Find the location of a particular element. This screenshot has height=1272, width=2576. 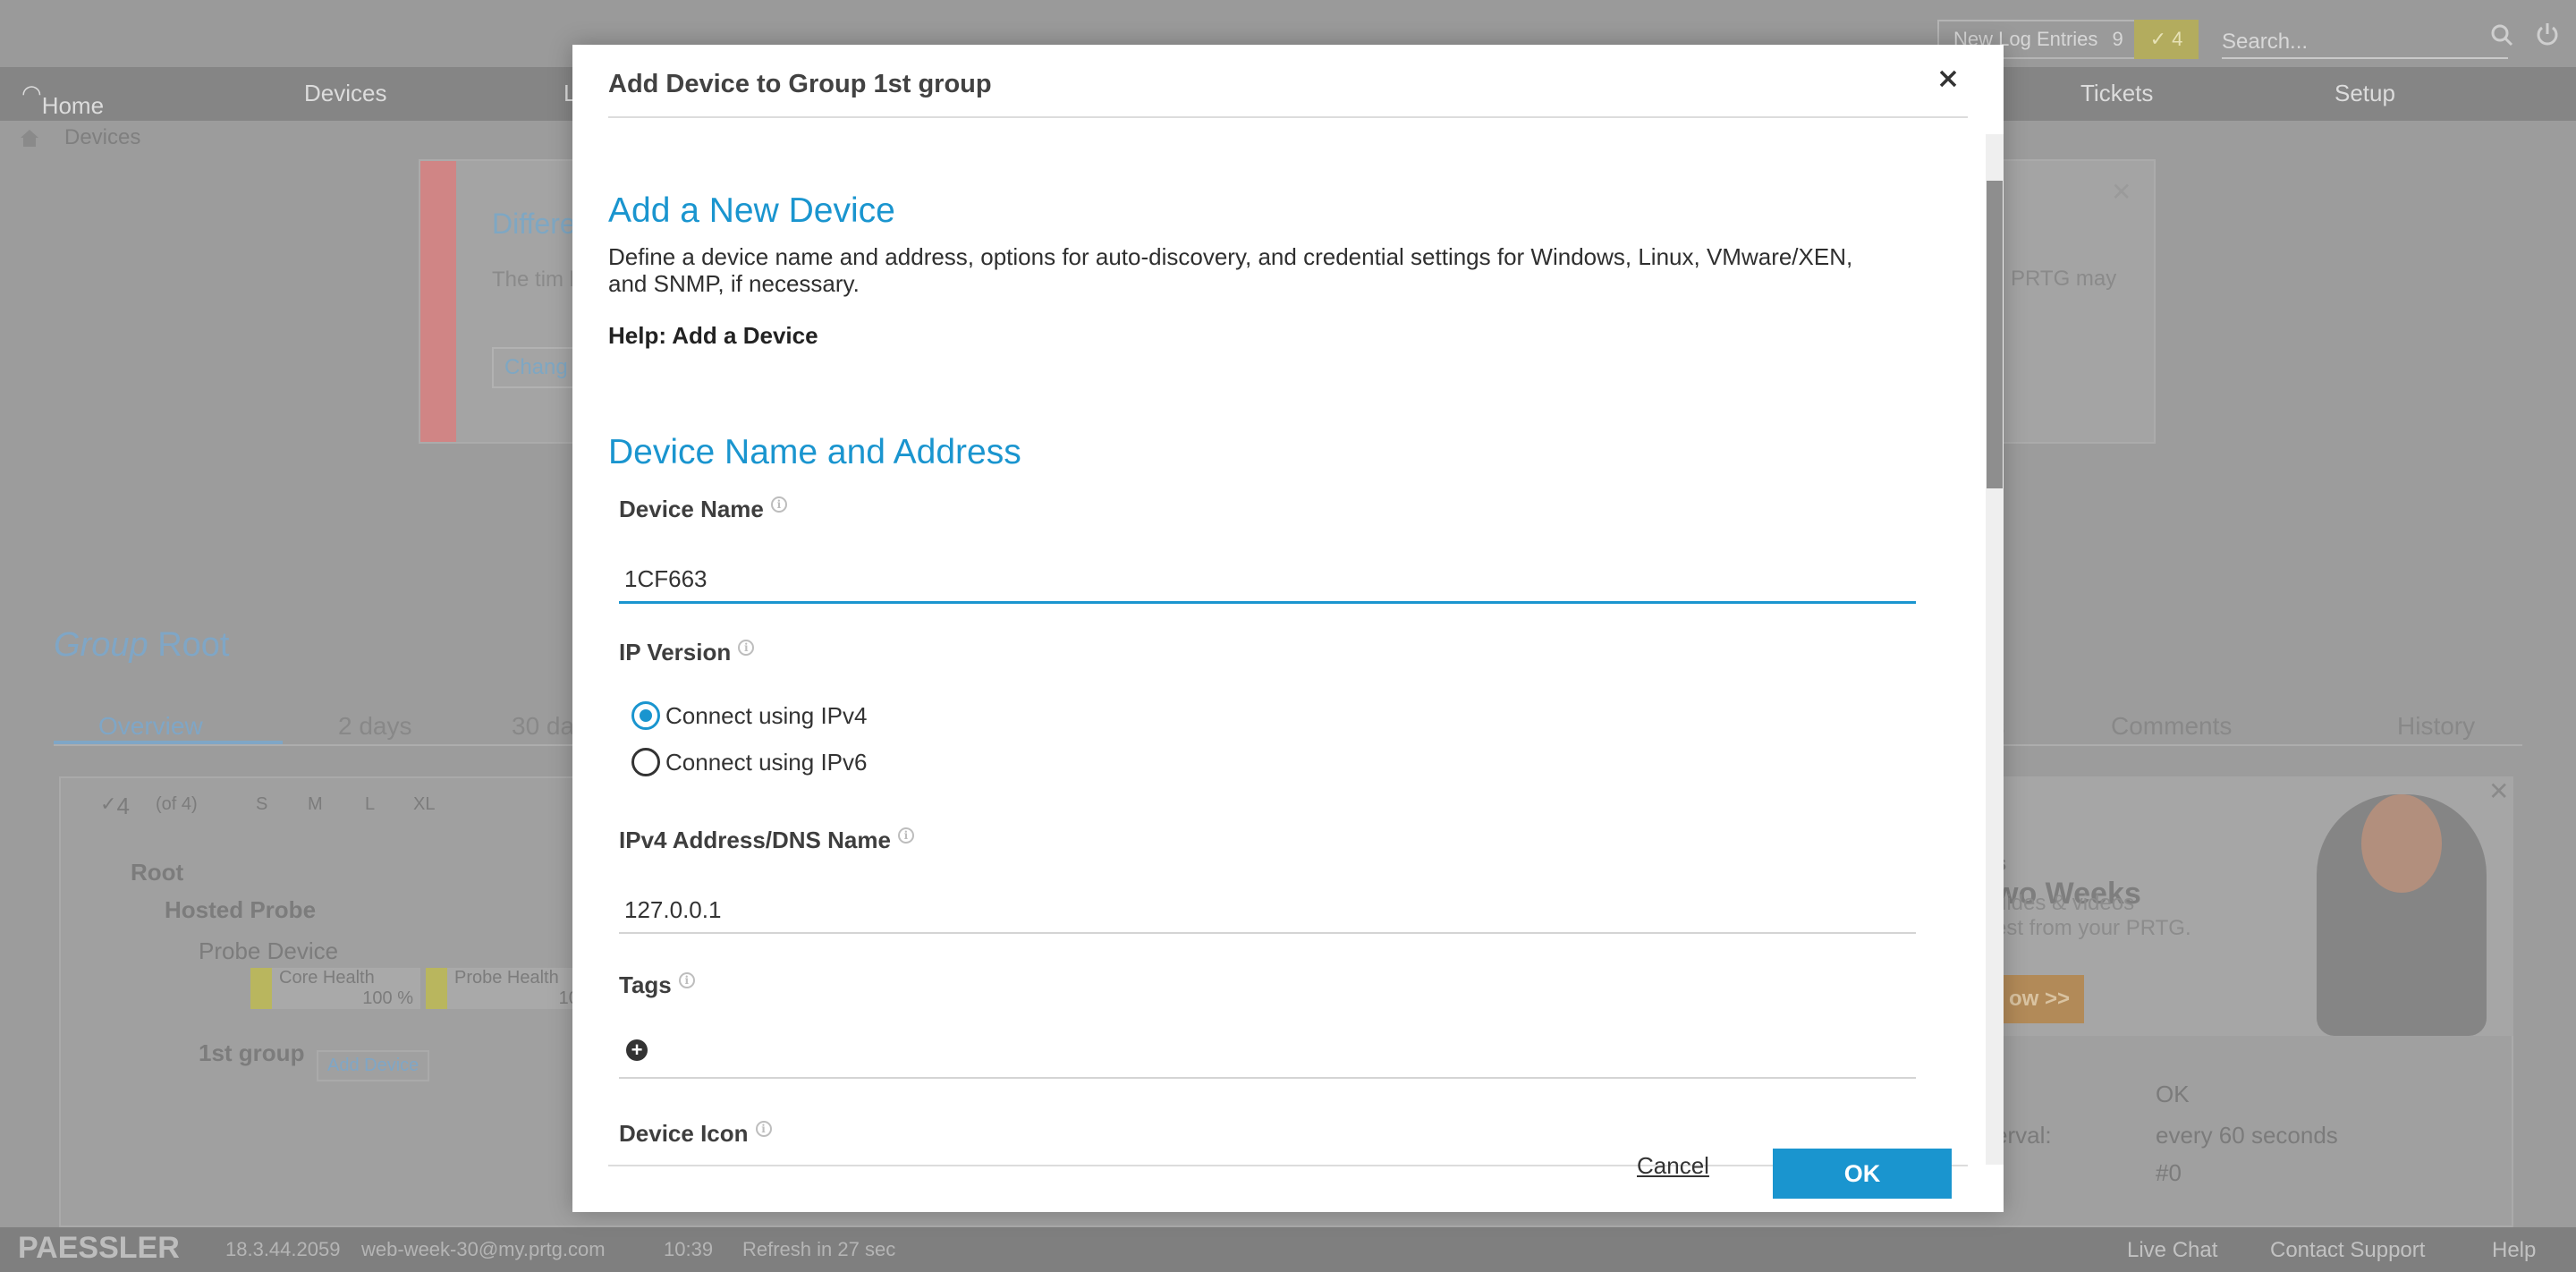

tree-add-device-button: Add Device is located at coordinates (373, 1065).